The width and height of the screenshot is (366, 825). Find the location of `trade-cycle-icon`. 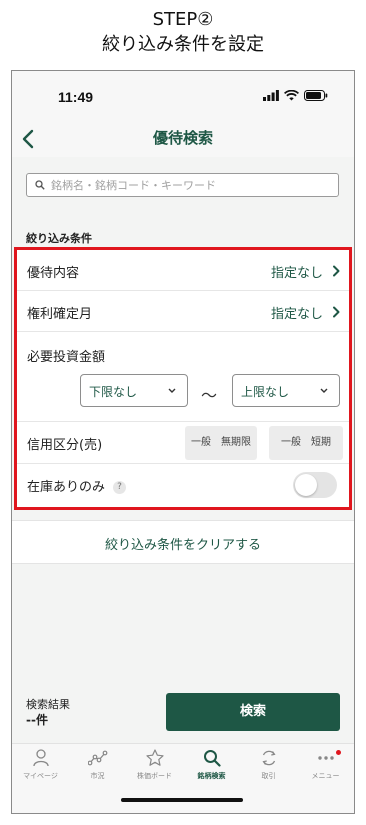

trade-cycle-icon is located at coordinates (268, 758).